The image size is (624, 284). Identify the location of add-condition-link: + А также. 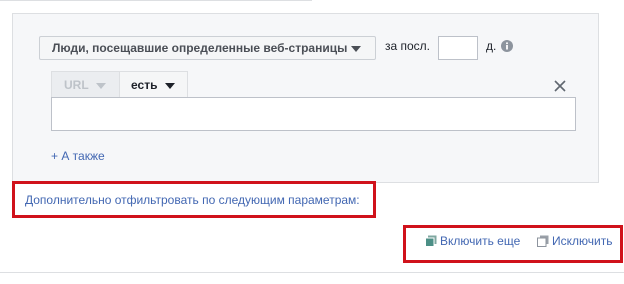
(78, 156).